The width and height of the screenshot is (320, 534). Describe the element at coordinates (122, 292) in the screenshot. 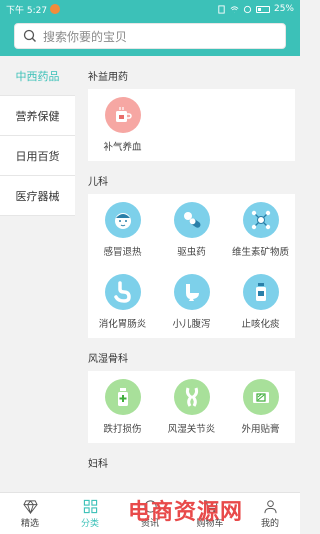

I see `stomach-icon` at that location.